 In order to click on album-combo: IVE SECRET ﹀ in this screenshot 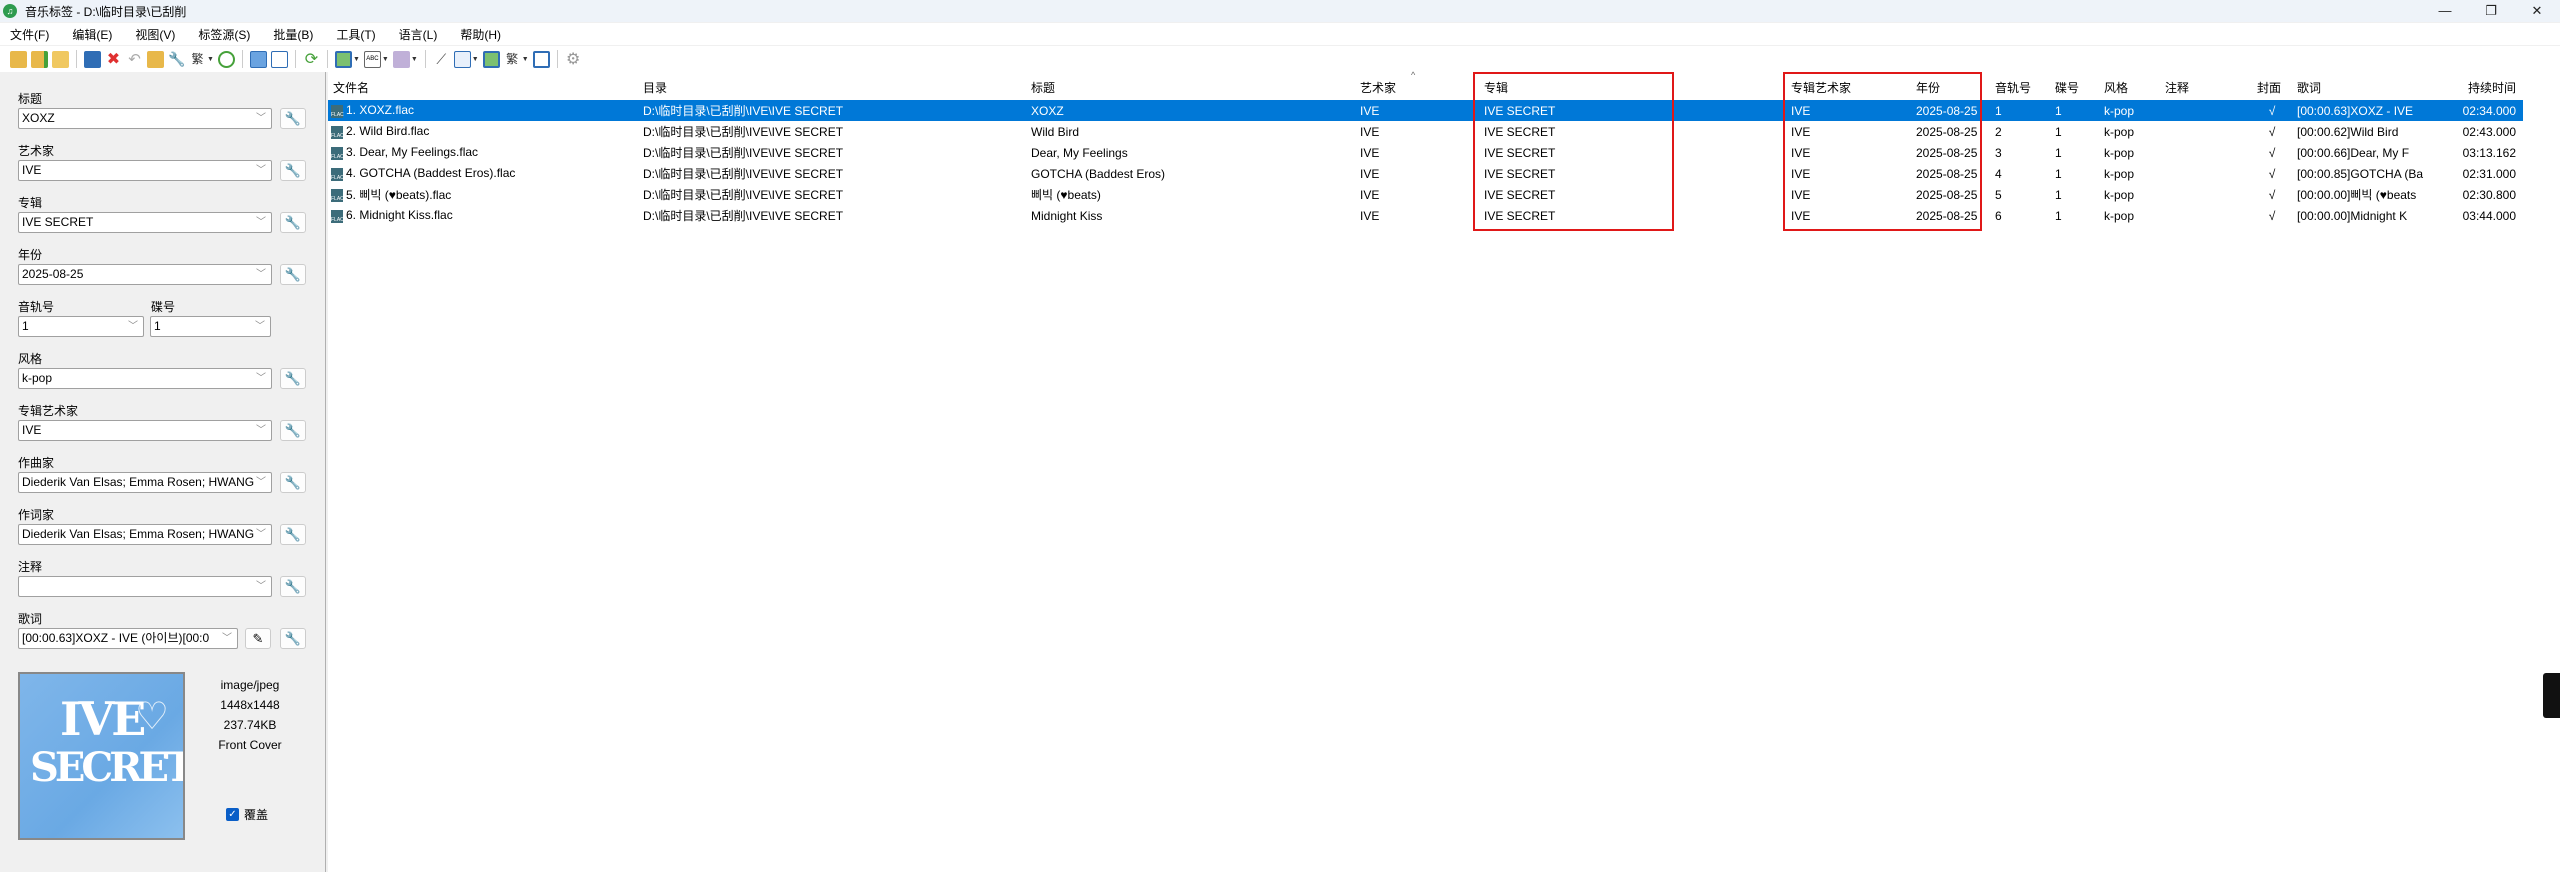, I will do `click(145, 222)`.